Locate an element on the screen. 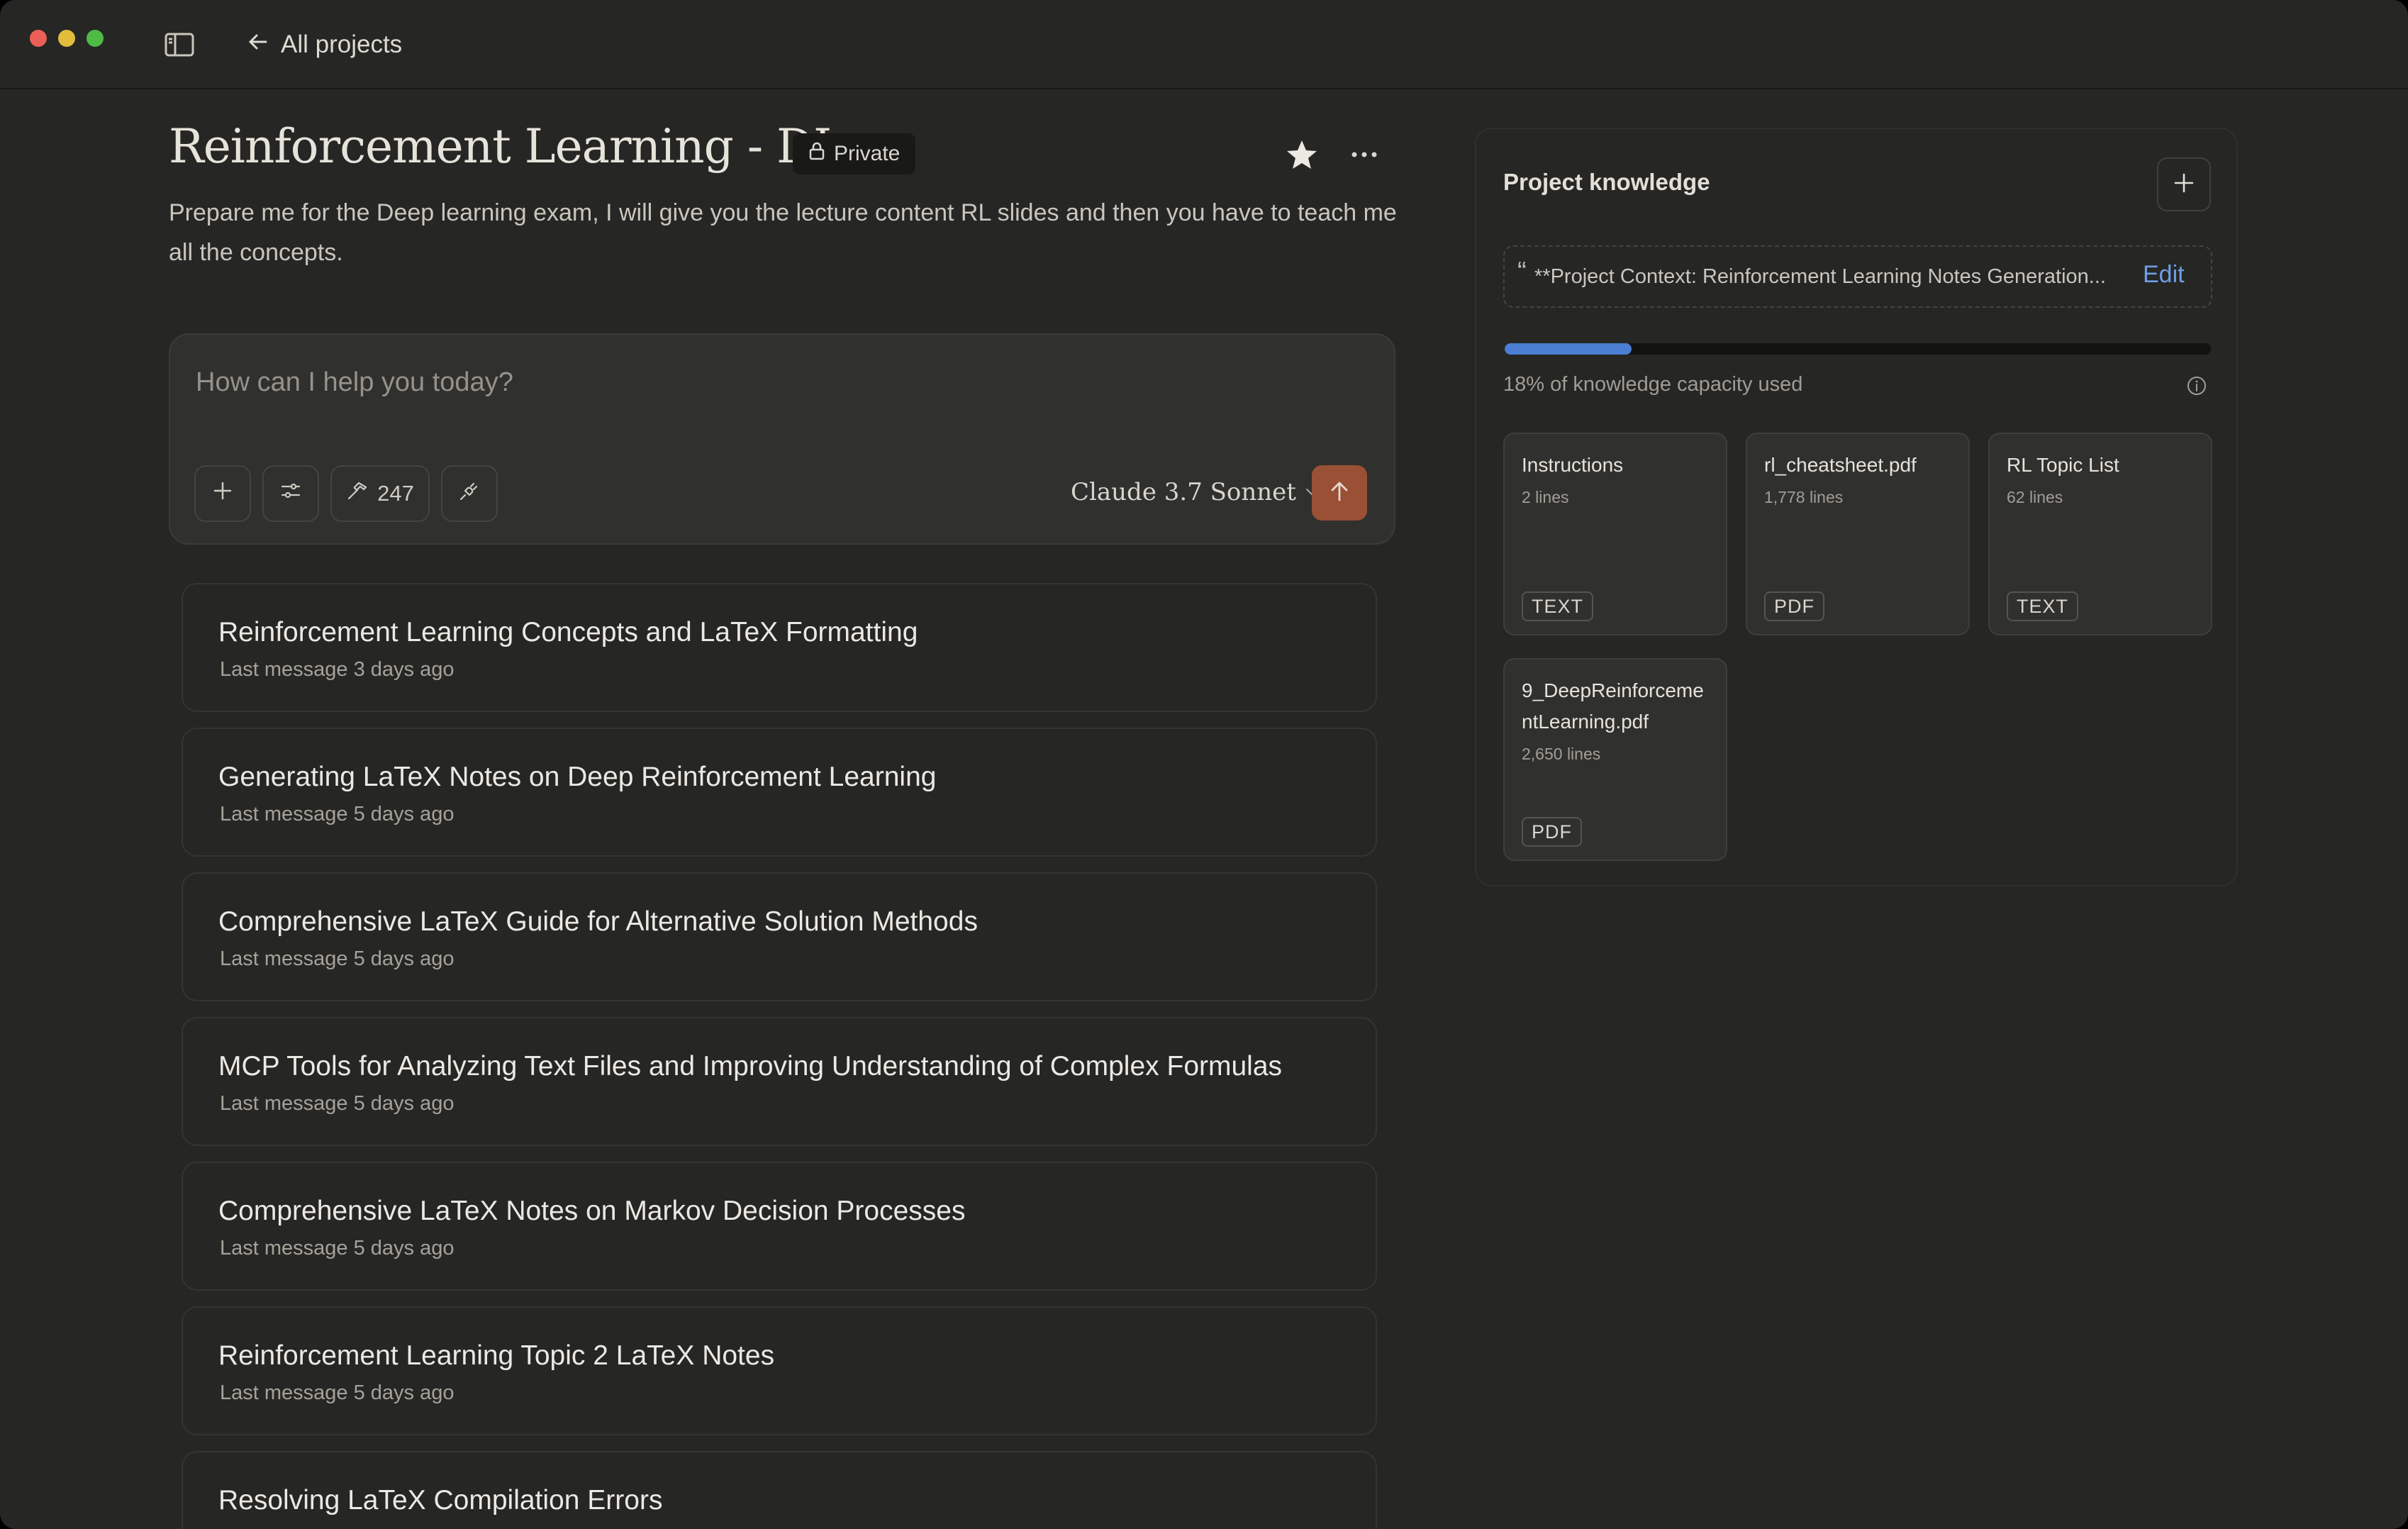 The height and width of the screenshot is (1529, 2408). tools-button: 247 is located at coordinates (380, 493).